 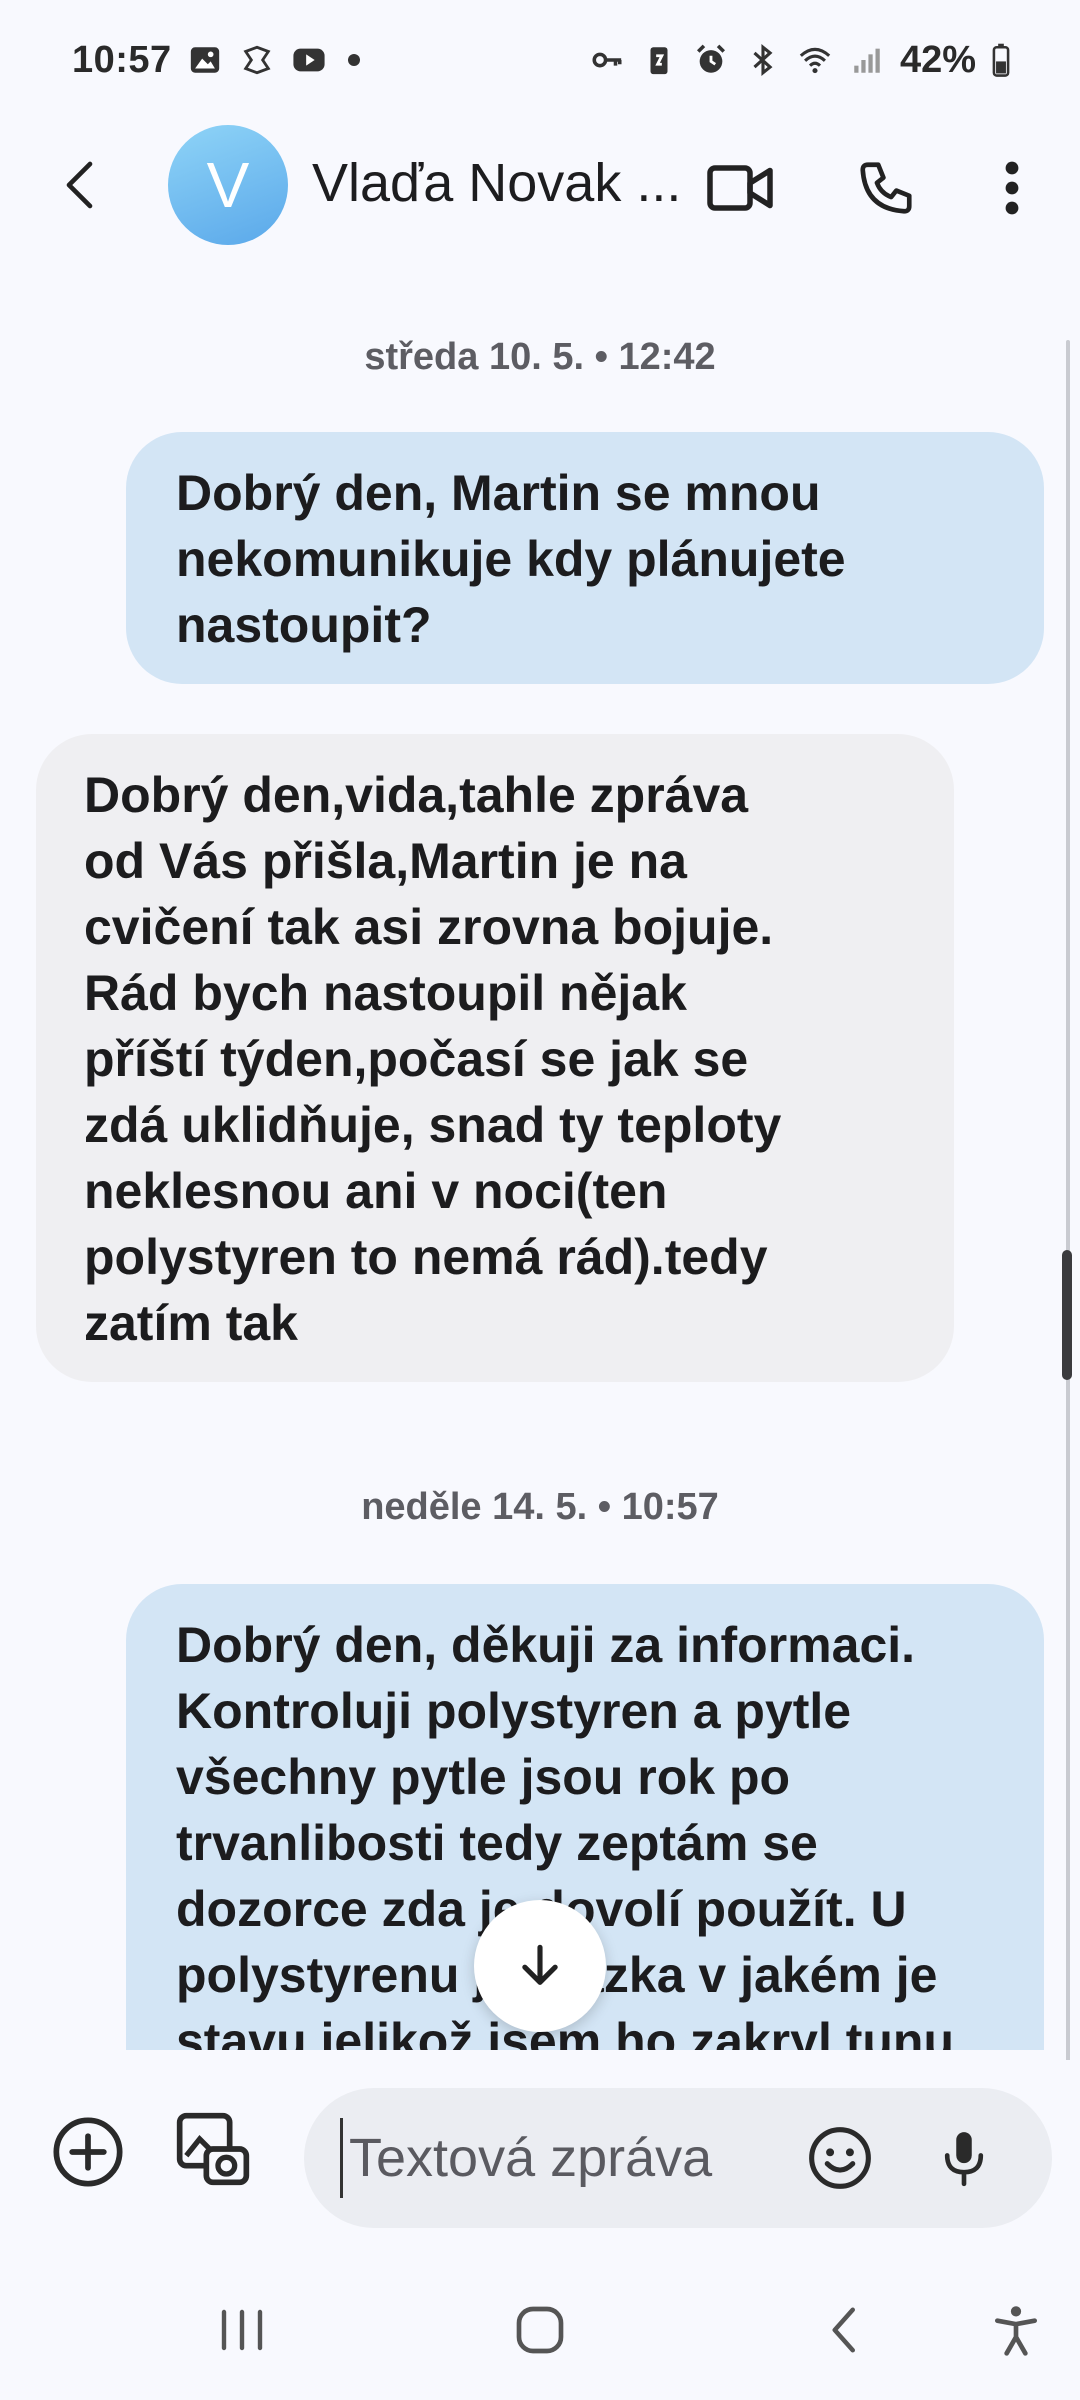 I want to click on home-button, so click(x=540, y=2330).